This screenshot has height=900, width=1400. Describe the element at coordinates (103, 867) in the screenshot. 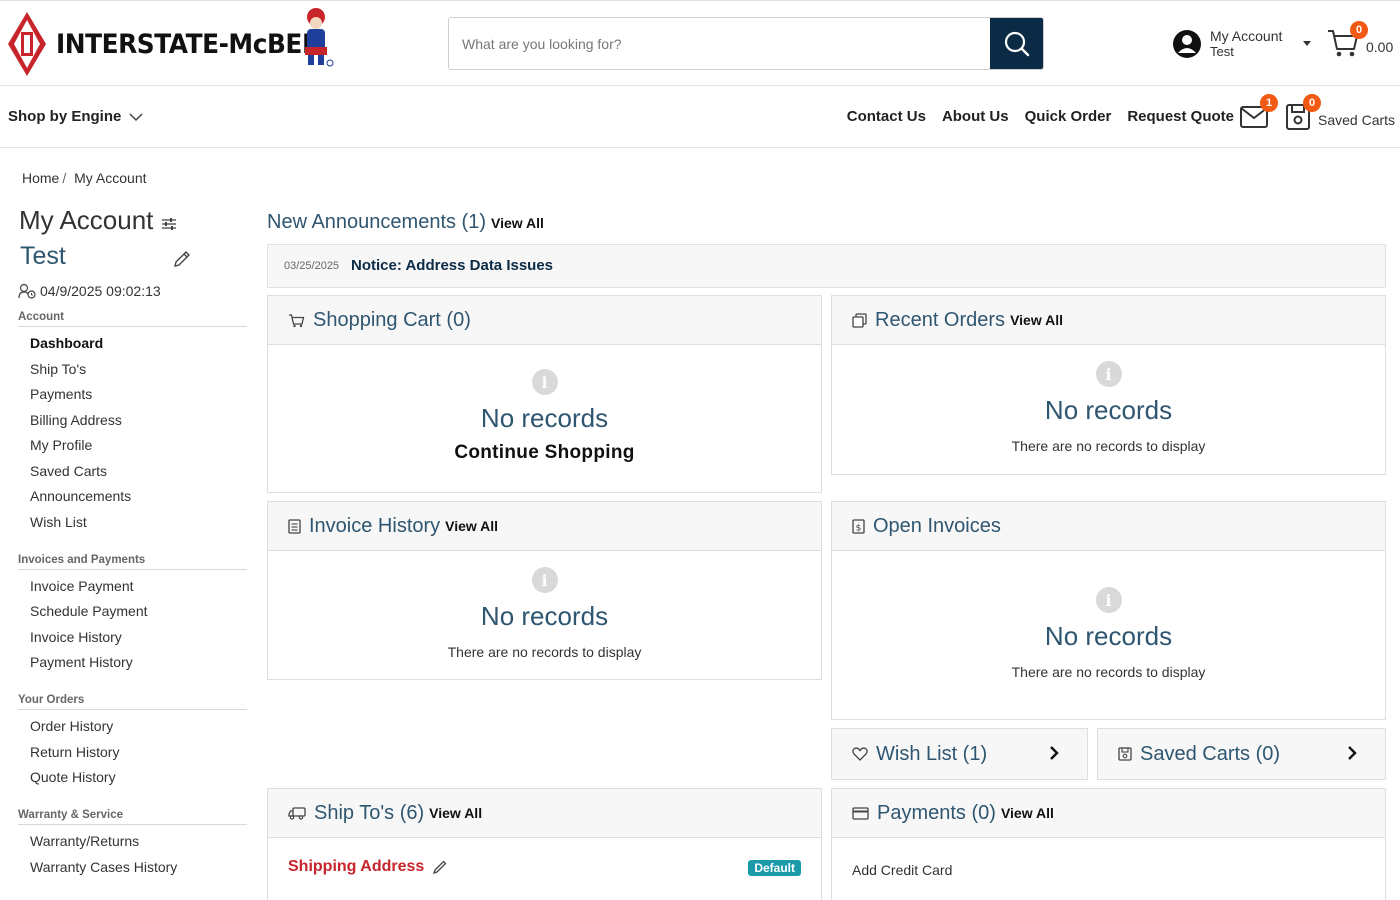

I see `sidebar-item-warranty-cases-history: Warranty Cases History` at that location.